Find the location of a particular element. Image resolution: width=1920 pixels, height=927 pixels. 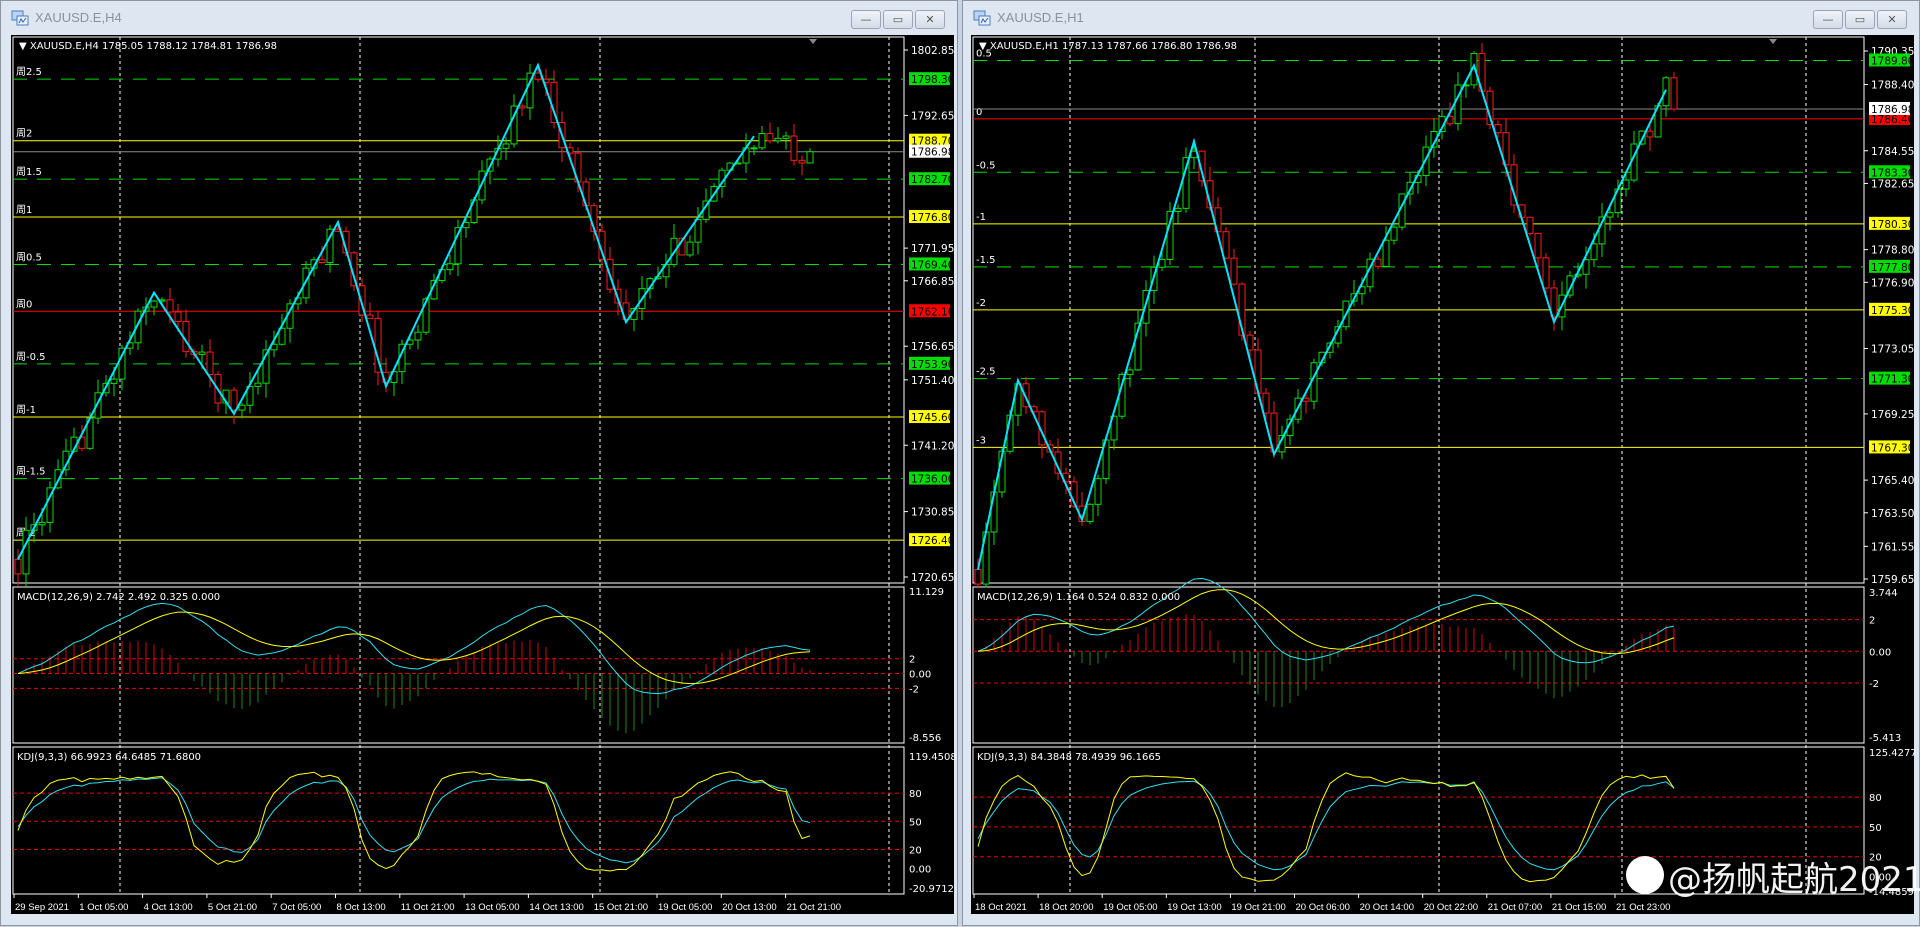

price-axis-label: 1766.85 is located at coordinates (932, 282).